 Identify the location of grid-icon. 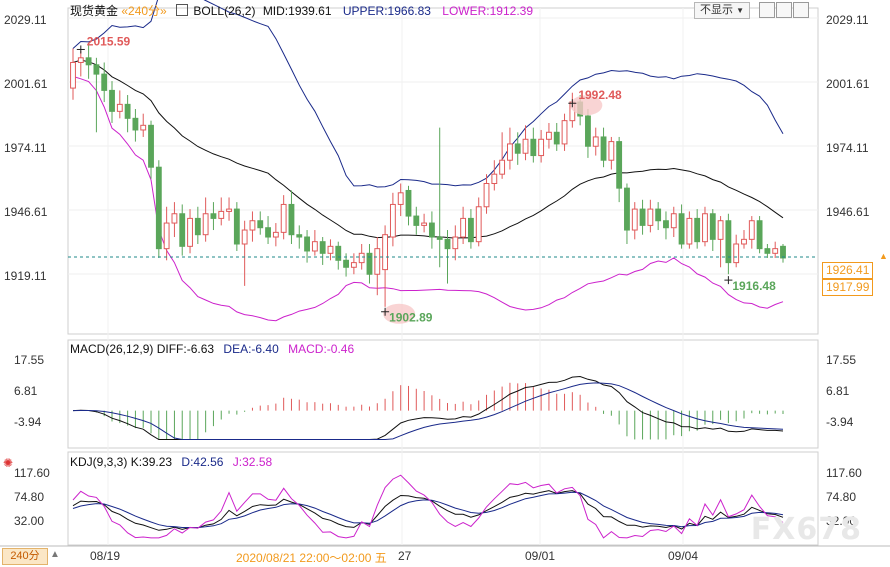
(767, 10).